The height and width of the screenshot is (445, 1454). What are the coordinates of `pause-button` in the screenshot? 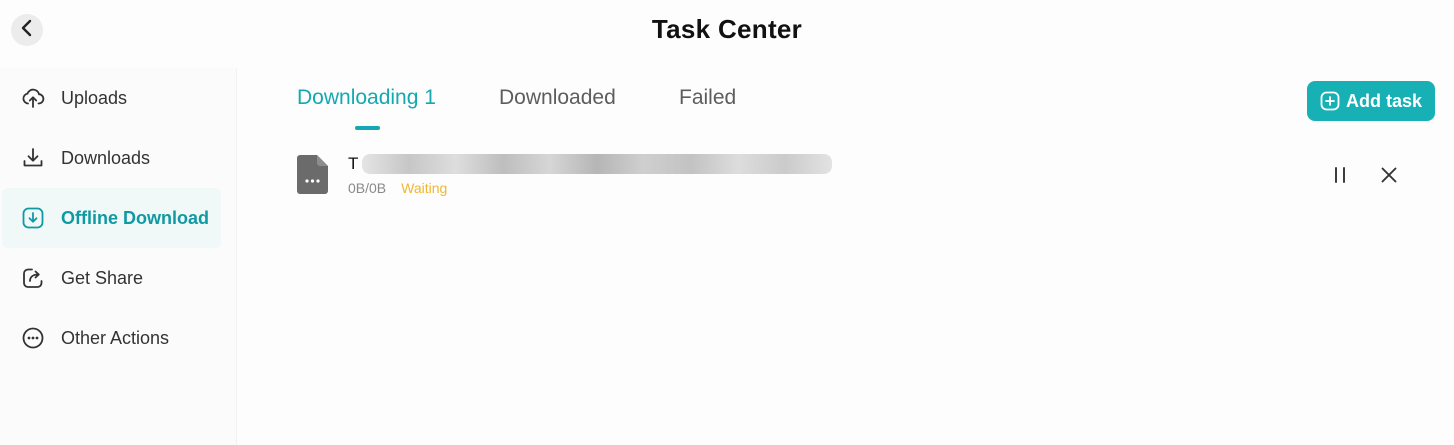 It's located at (1340, 175).